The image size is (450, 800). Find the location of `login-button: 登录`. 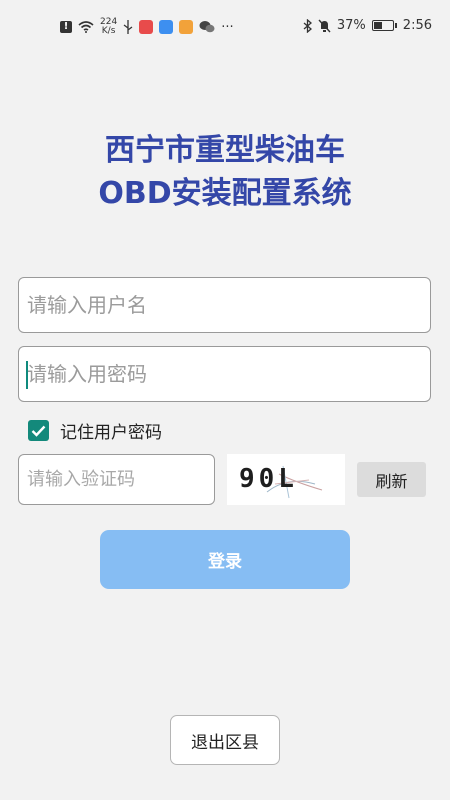

login-button: 登录 is located at coordinates (225, 559).